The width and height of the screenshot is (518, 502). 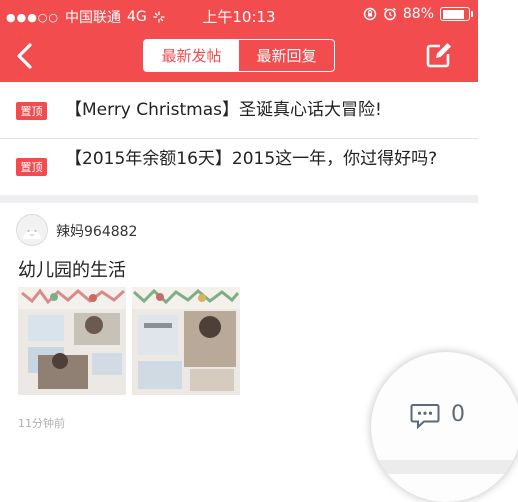 What do you see at coordinates (26, 56) in the screenshot?
I see `back-button` at bounding box center [26, 56].